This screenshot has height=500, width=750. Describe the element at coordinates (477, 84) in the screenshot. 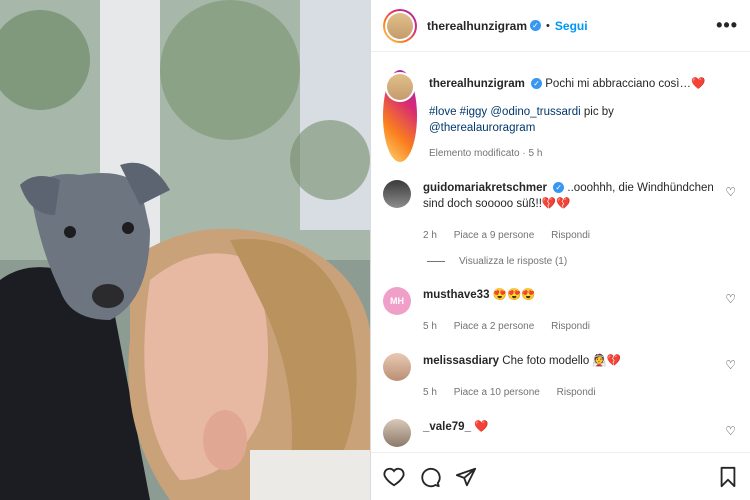

I see `caption-username: therealhunzigram` at that location.